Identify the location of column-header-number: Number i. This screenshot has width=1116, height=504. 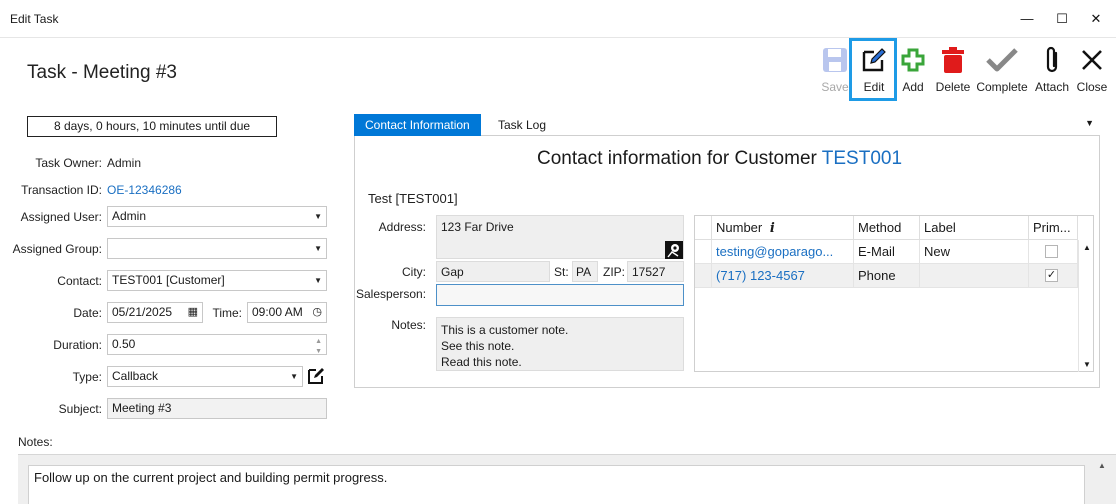
(783, 228).